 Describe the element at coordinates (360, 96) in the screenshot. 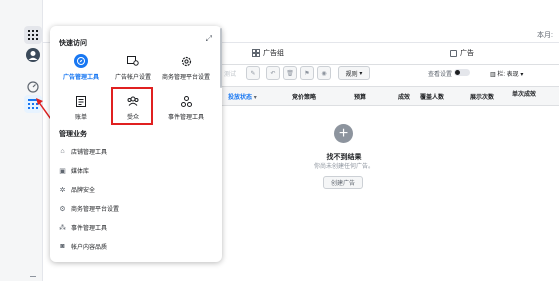

I see `th-budget: 预算` at that location.